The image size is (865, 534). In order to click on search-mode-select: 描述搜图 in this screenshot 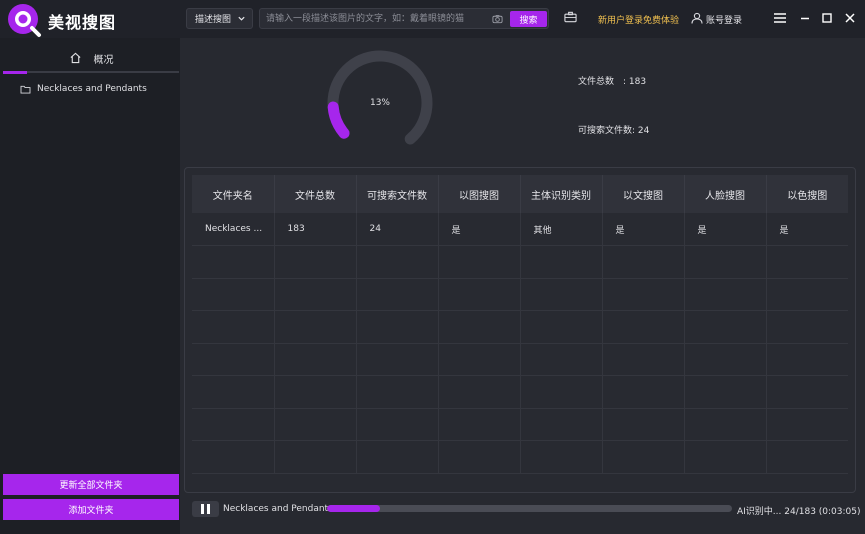, I will do `click(219, 18)`.